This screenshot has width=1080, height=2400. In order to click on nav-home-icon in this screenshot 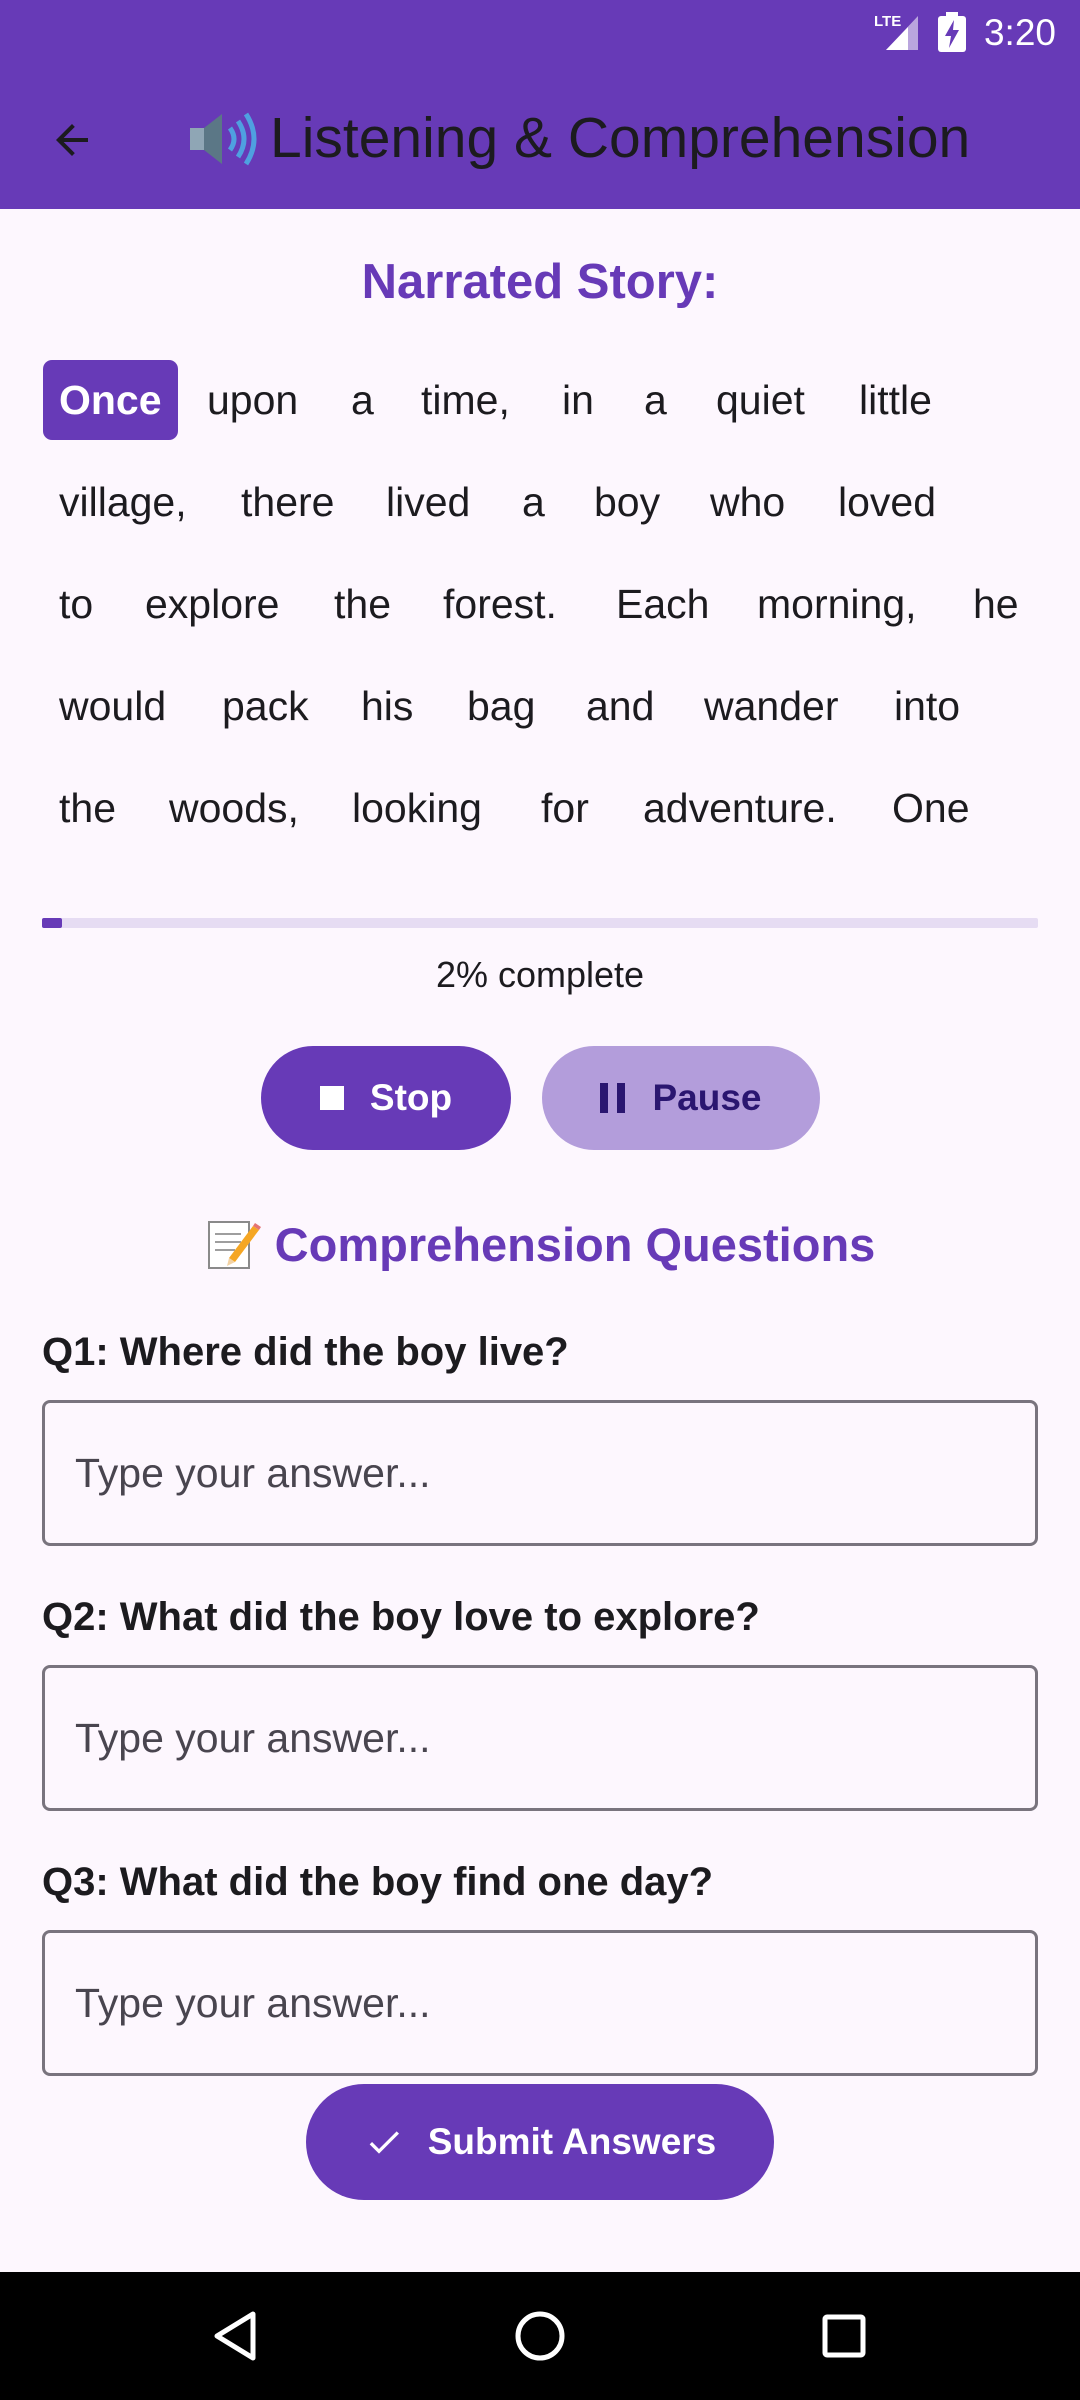, I will do `click(540, 2336)`.